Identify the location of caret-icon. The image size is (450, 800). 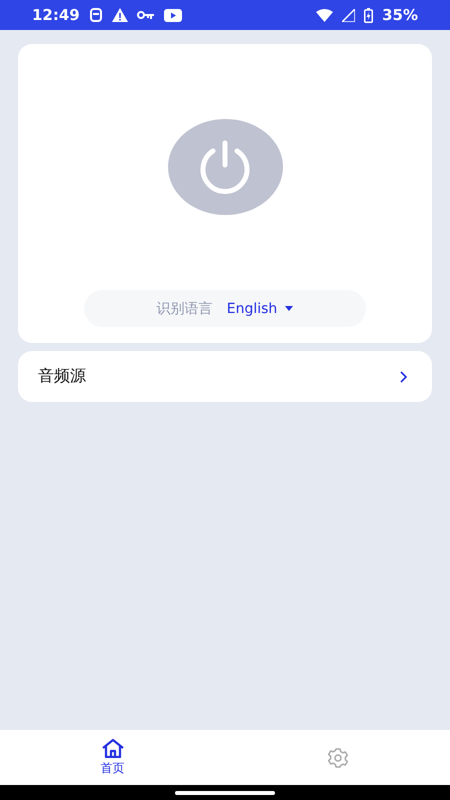
(289, 308).